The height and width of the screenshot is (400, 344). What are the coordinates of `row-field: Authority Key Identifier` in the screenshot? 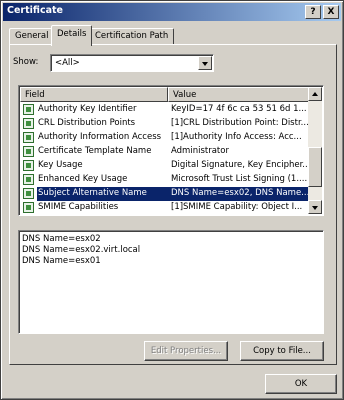 It's located at (87, 109).